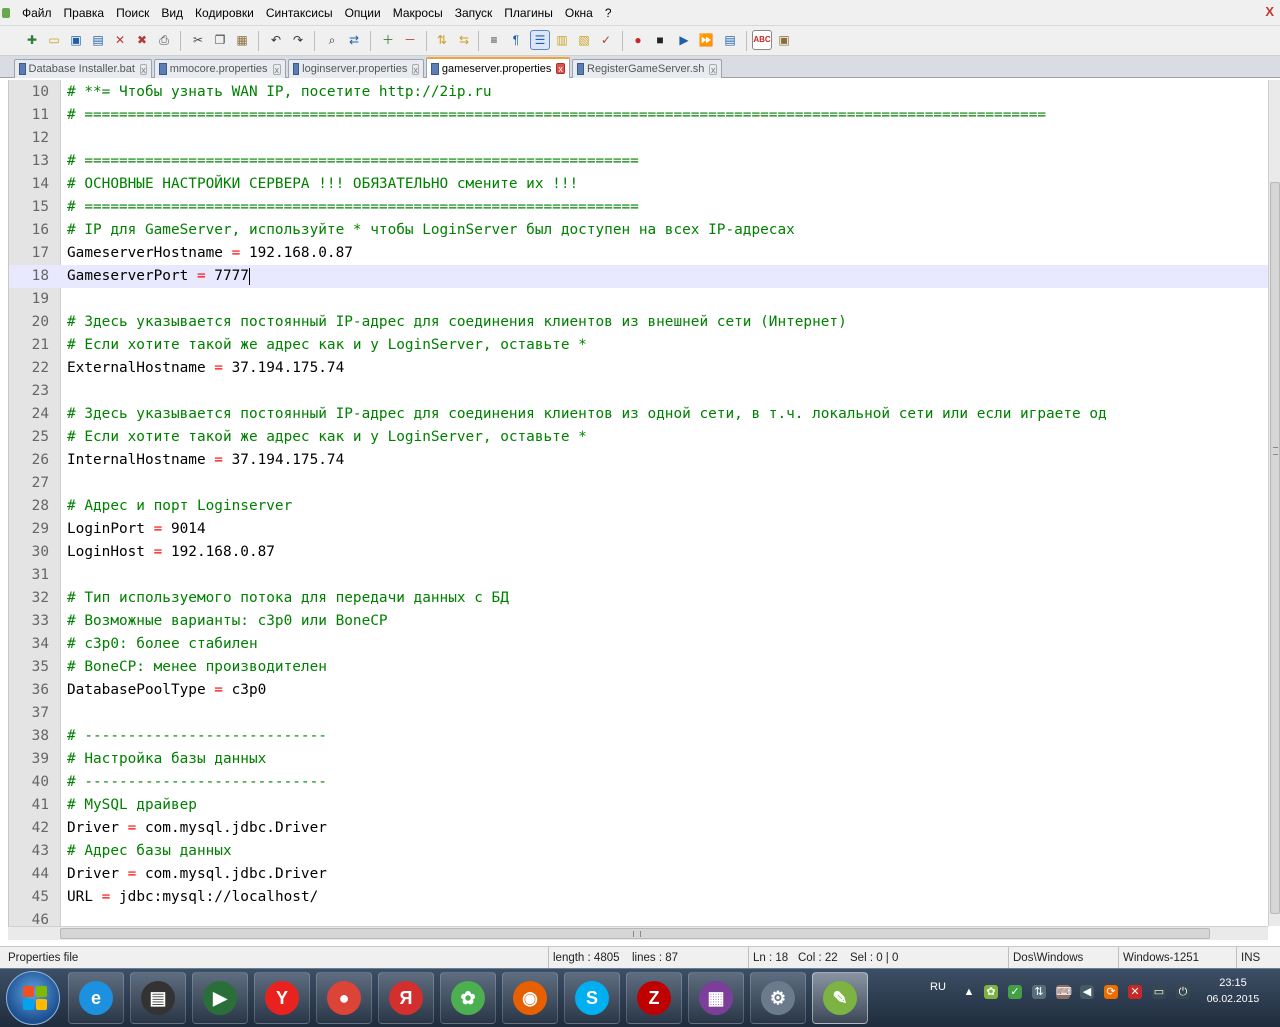 The image size is (1280, 1027). Describe the element at coordinates (938, 987) in the screenshot. I see `language-indicator: RU` at that location.